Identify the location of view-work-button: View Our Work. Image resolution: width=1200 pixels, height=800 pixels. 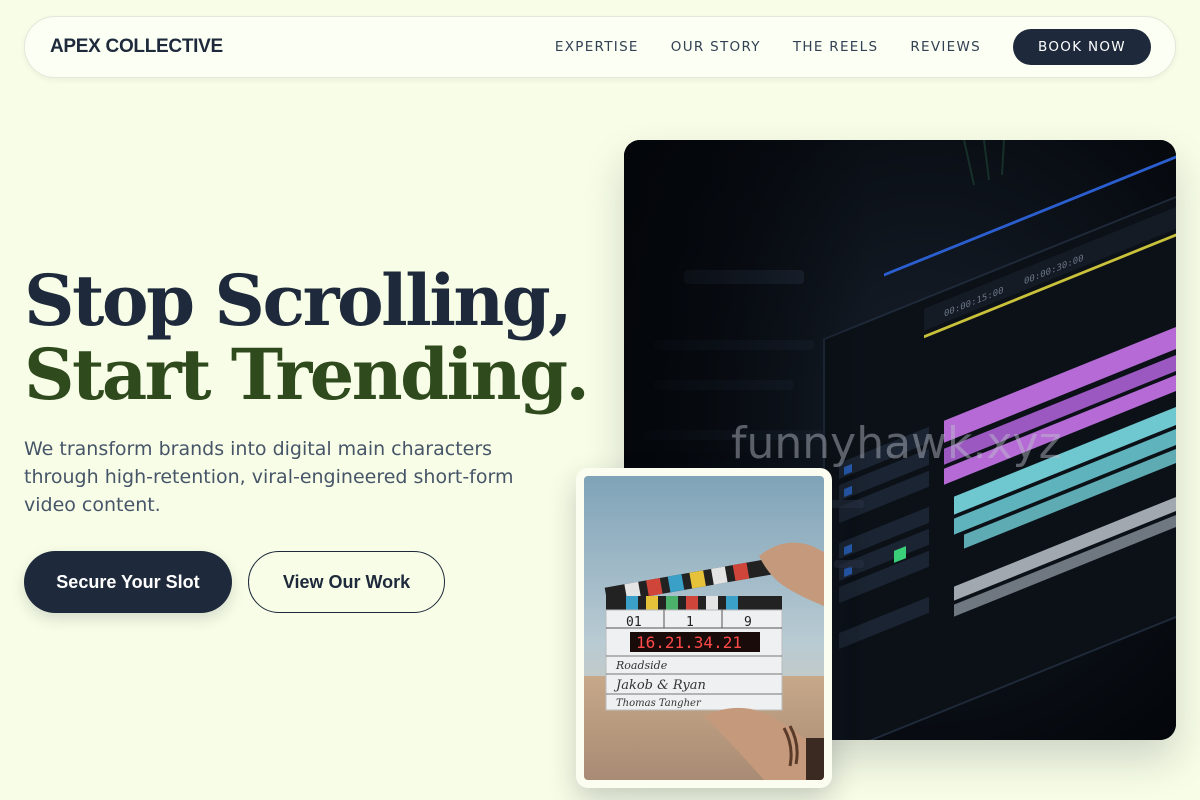
(346, 582).